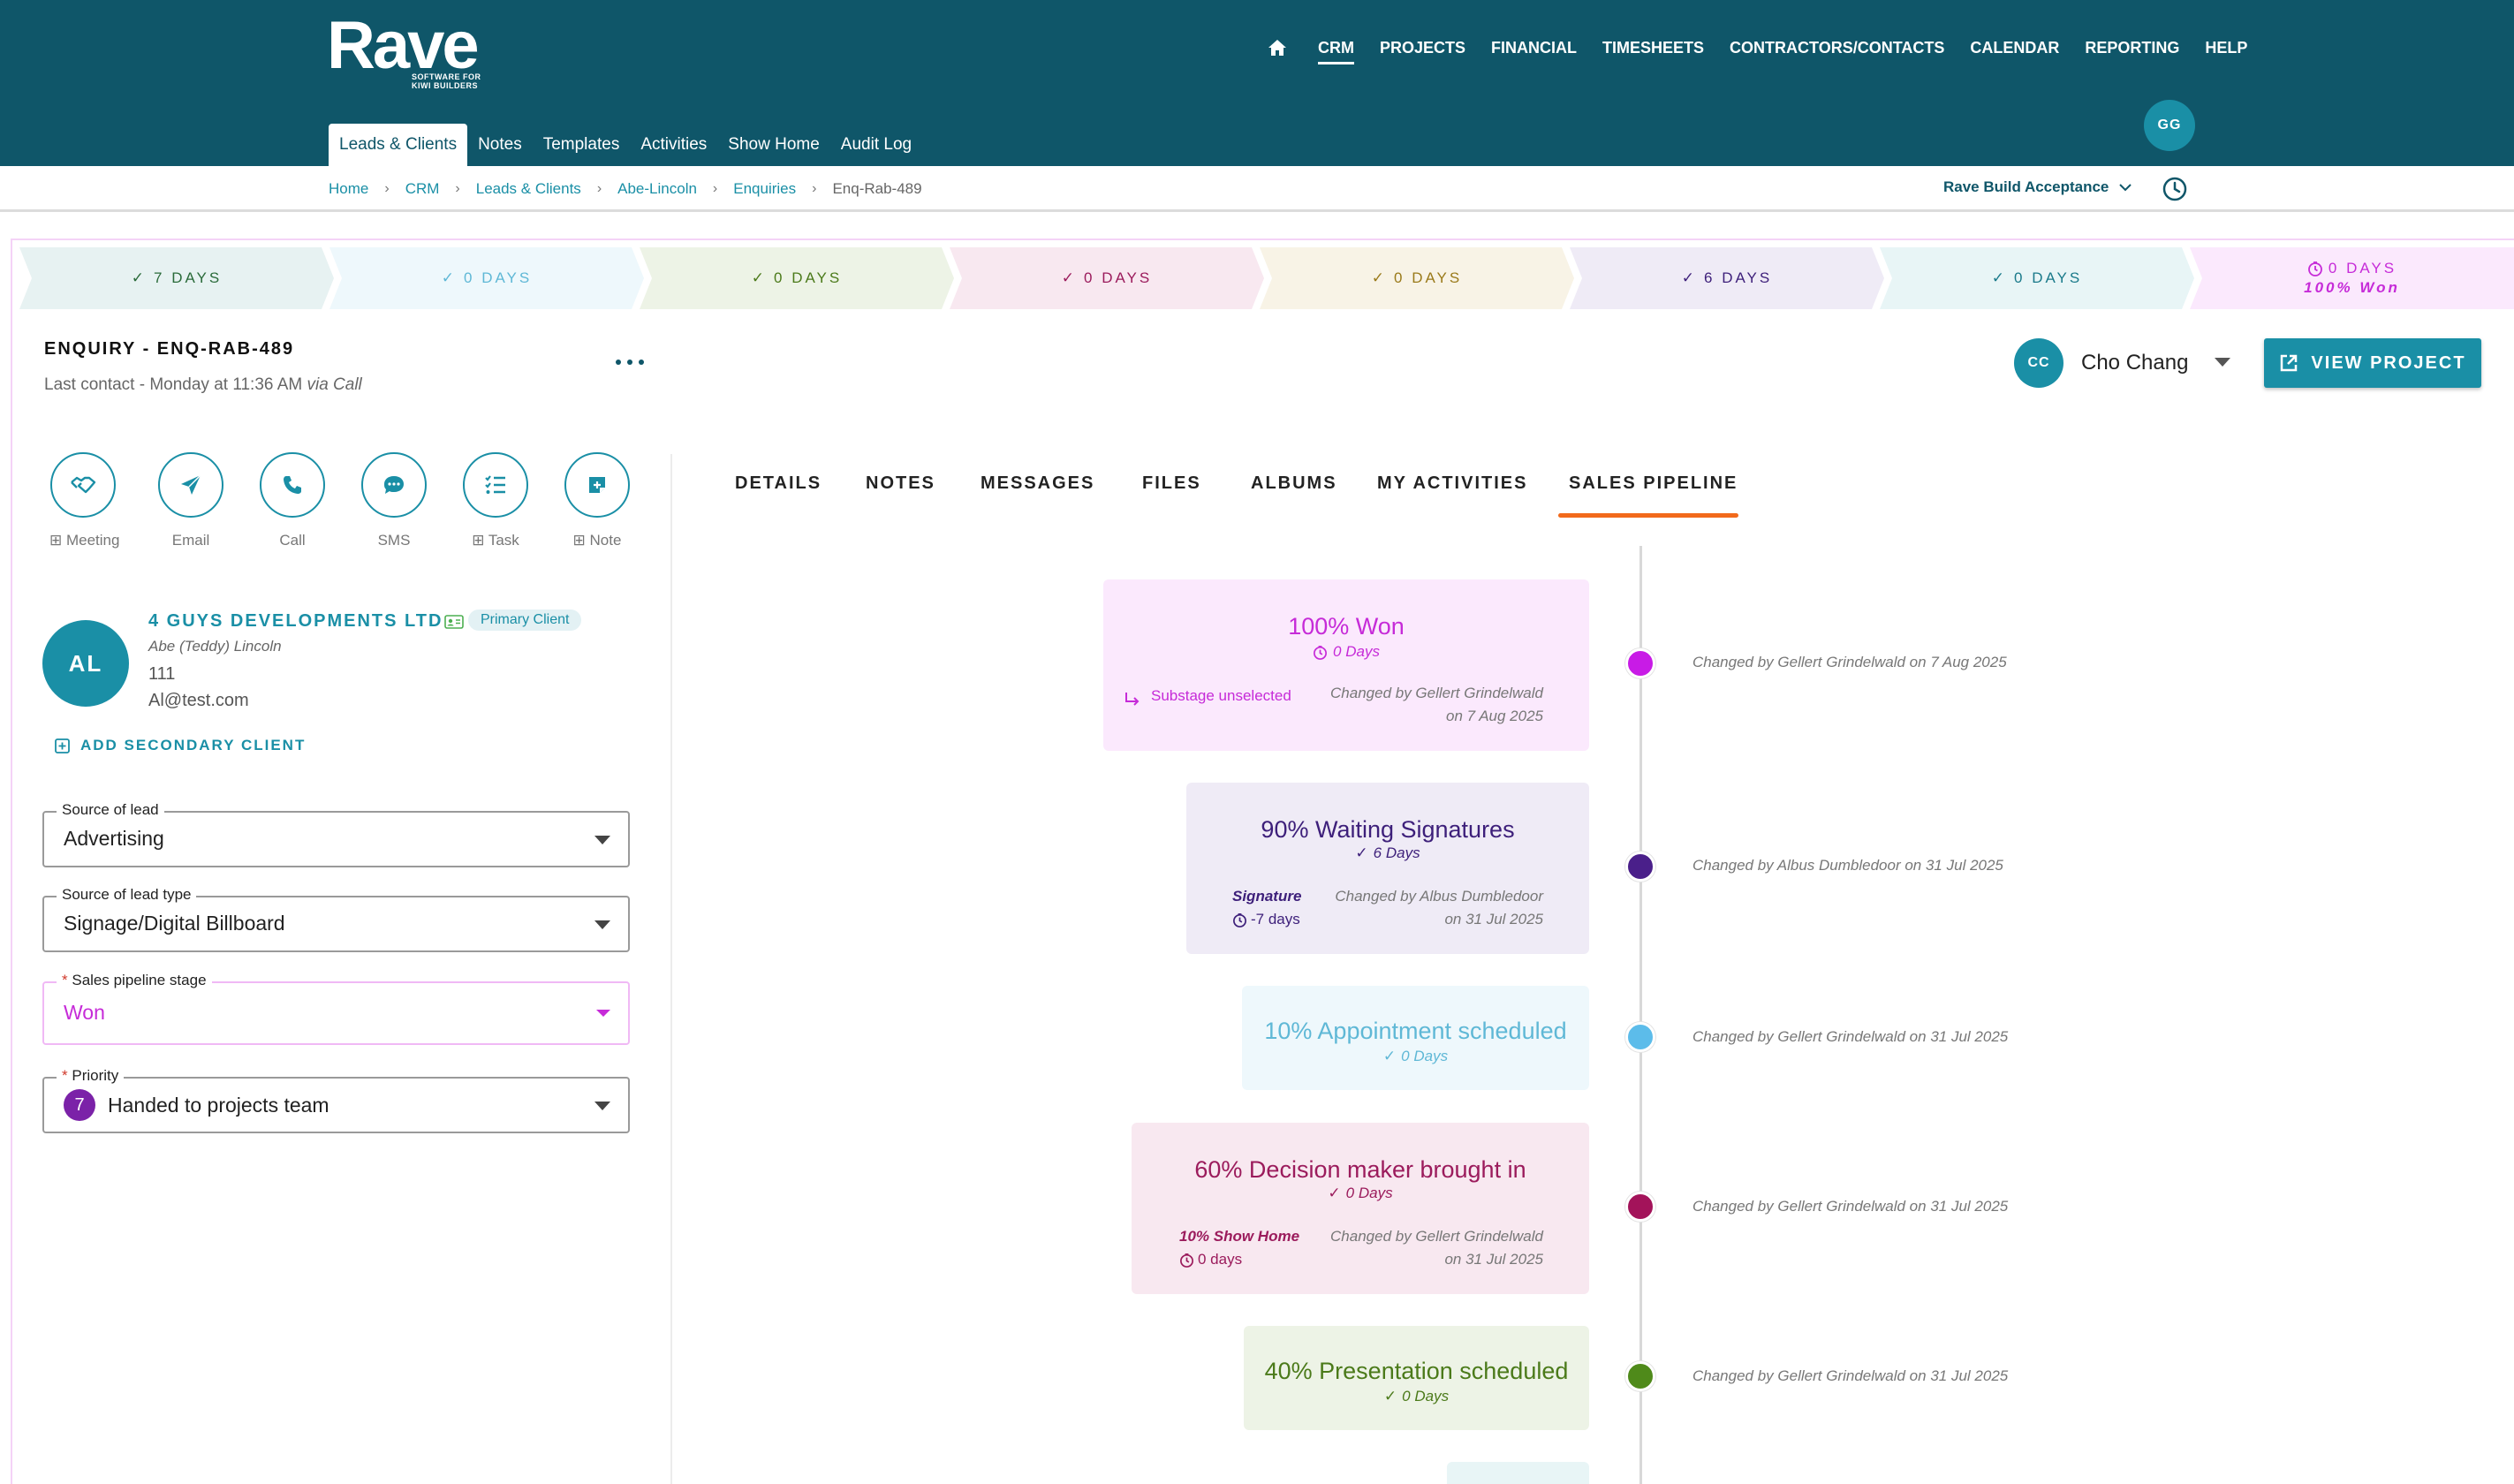 The height and width of the screenshot is (1484, 2514). What do you see at coordinates (1277, 47) in the screenshot?
I see `home-icon` at bounding box center [1277, 47].